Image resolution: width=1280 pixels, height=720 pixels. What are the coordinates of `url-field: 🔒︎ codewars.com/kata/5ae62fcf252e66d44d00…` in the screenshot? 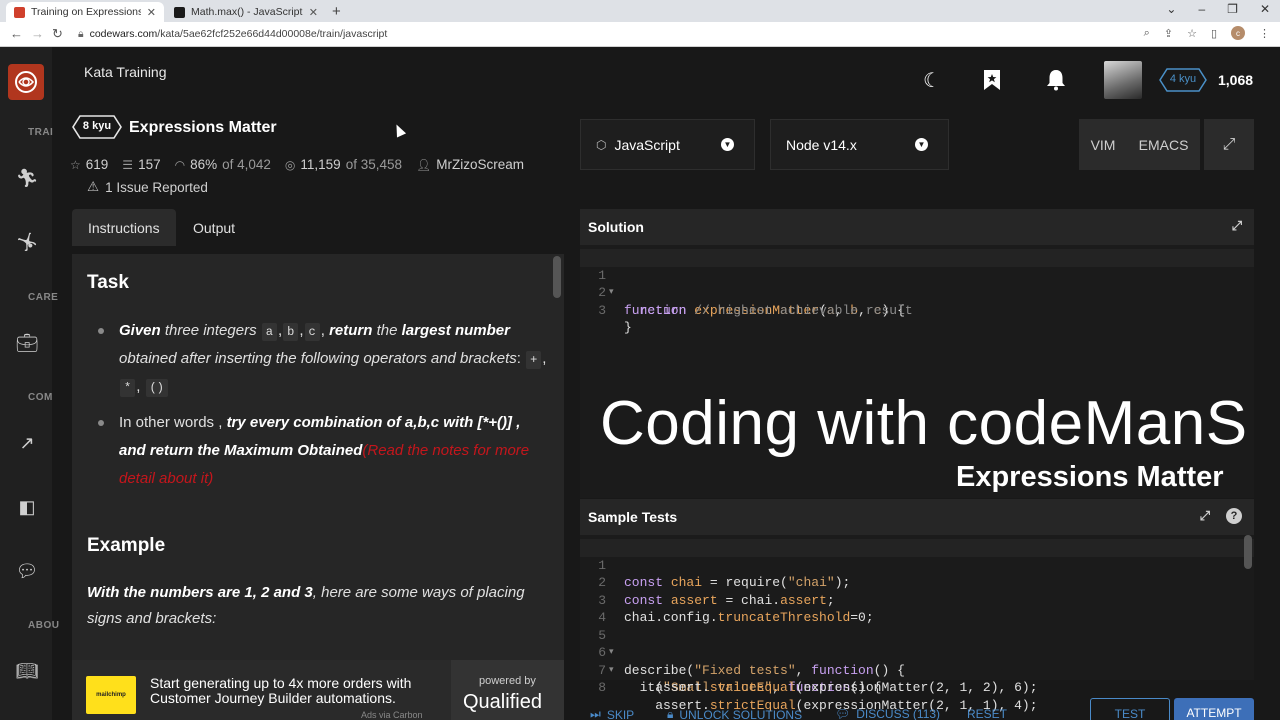 It's located at (232, 34).